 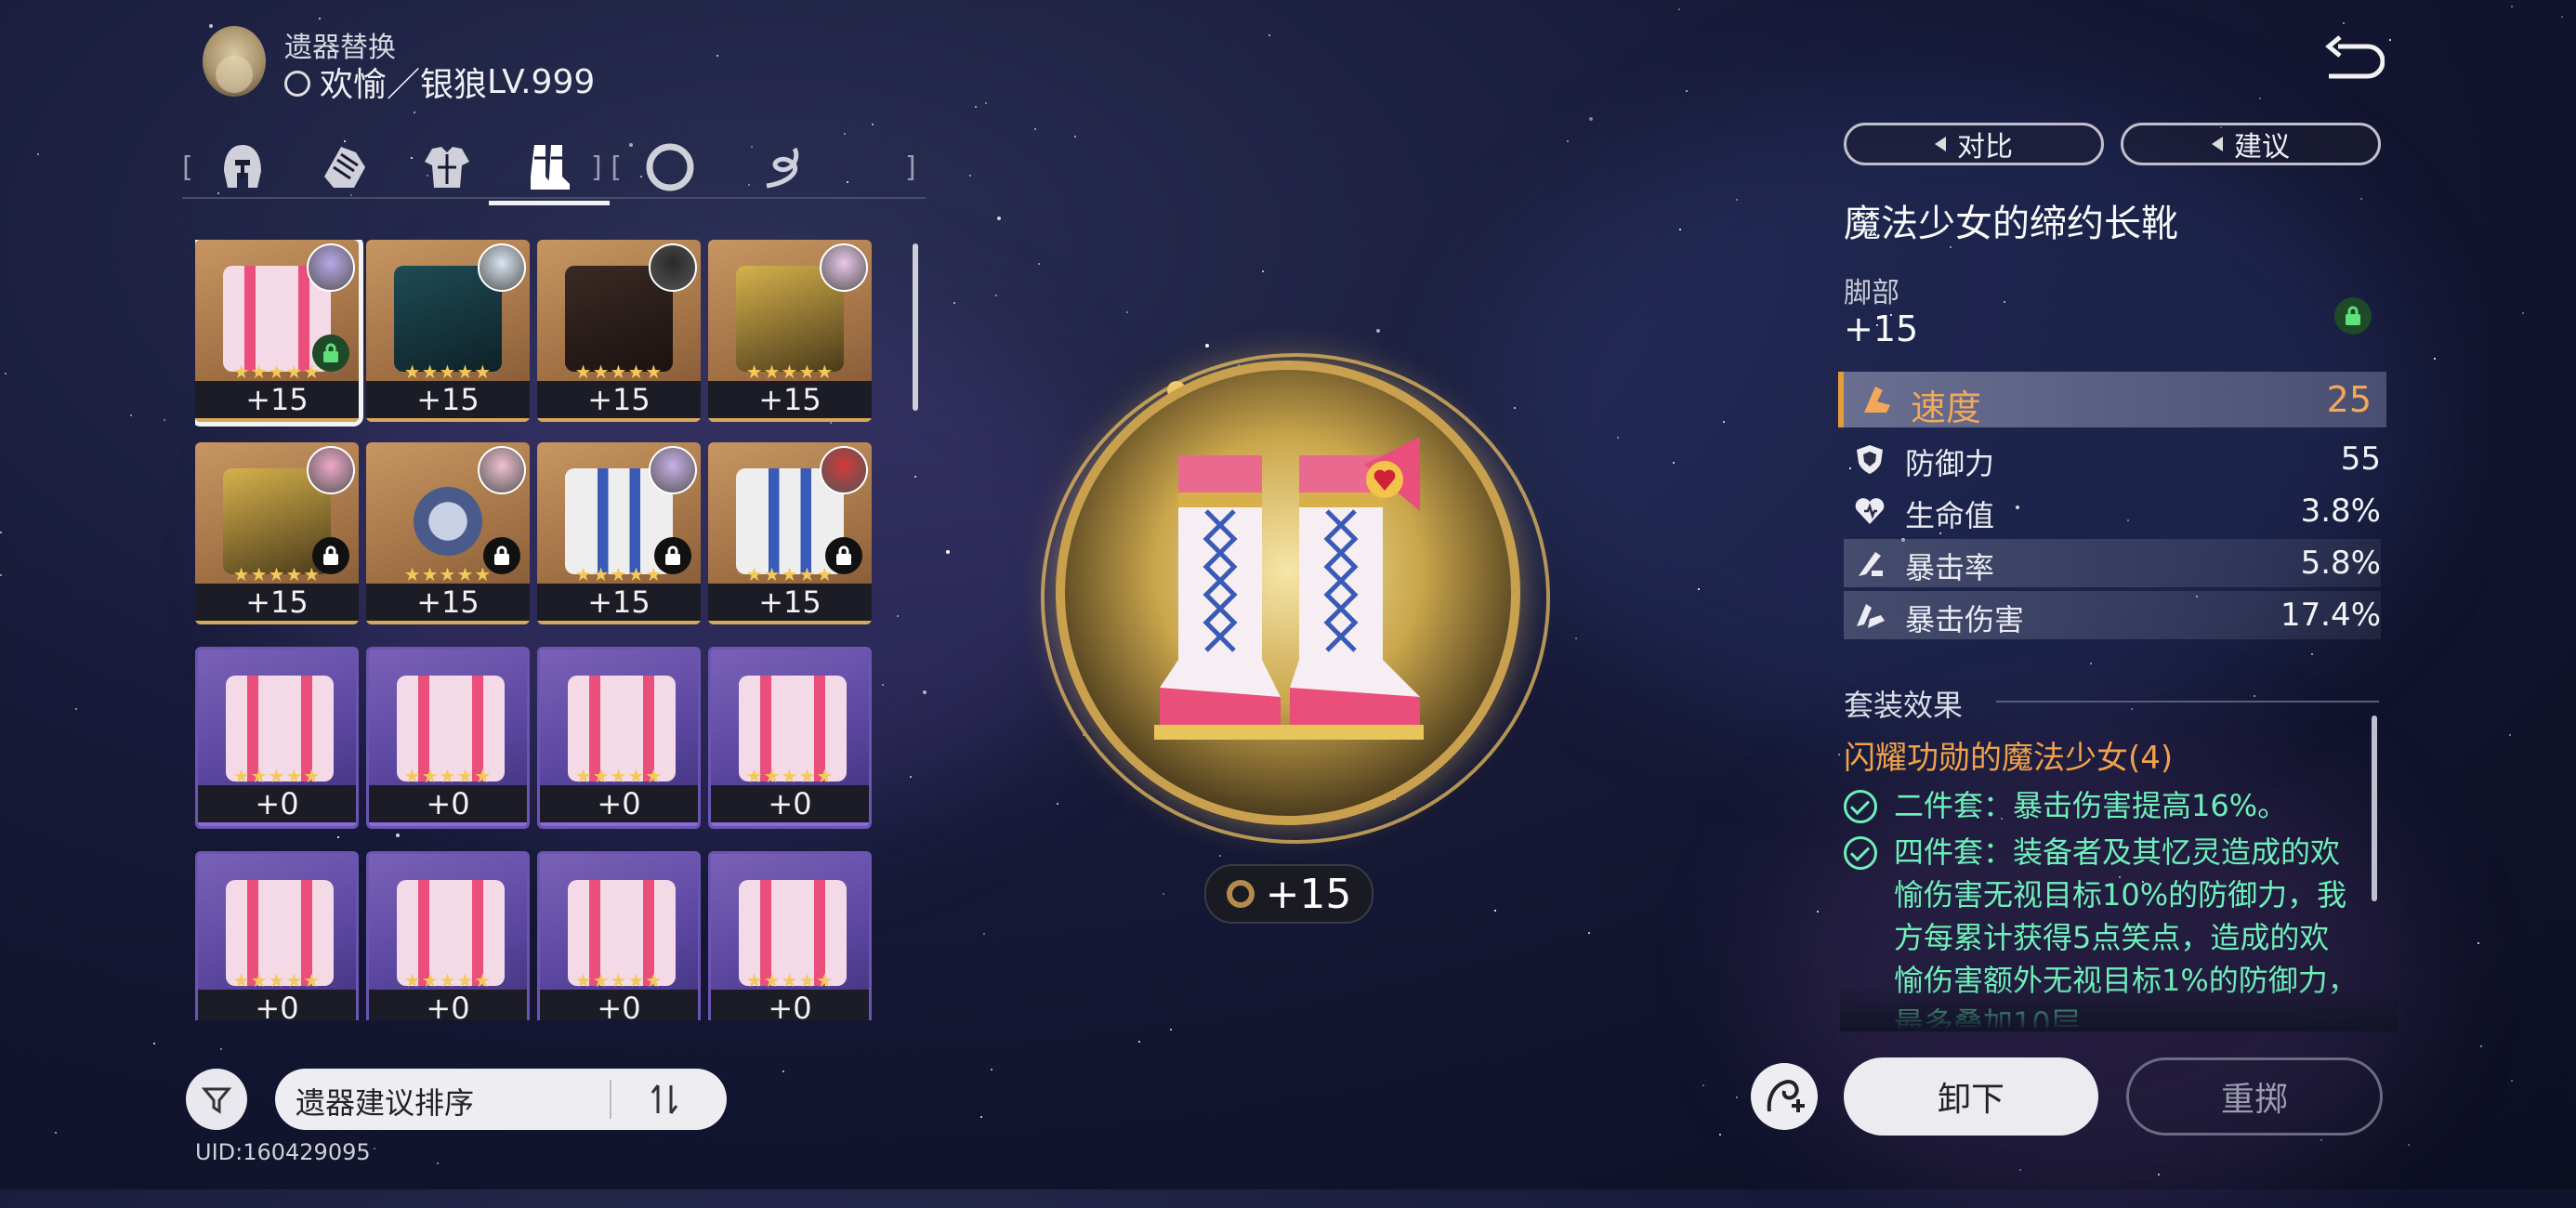 What do you see at coordinates (1974, 144) in the screenshot?
I see `compare-button: 对比` at bounding box center [1974, 144].